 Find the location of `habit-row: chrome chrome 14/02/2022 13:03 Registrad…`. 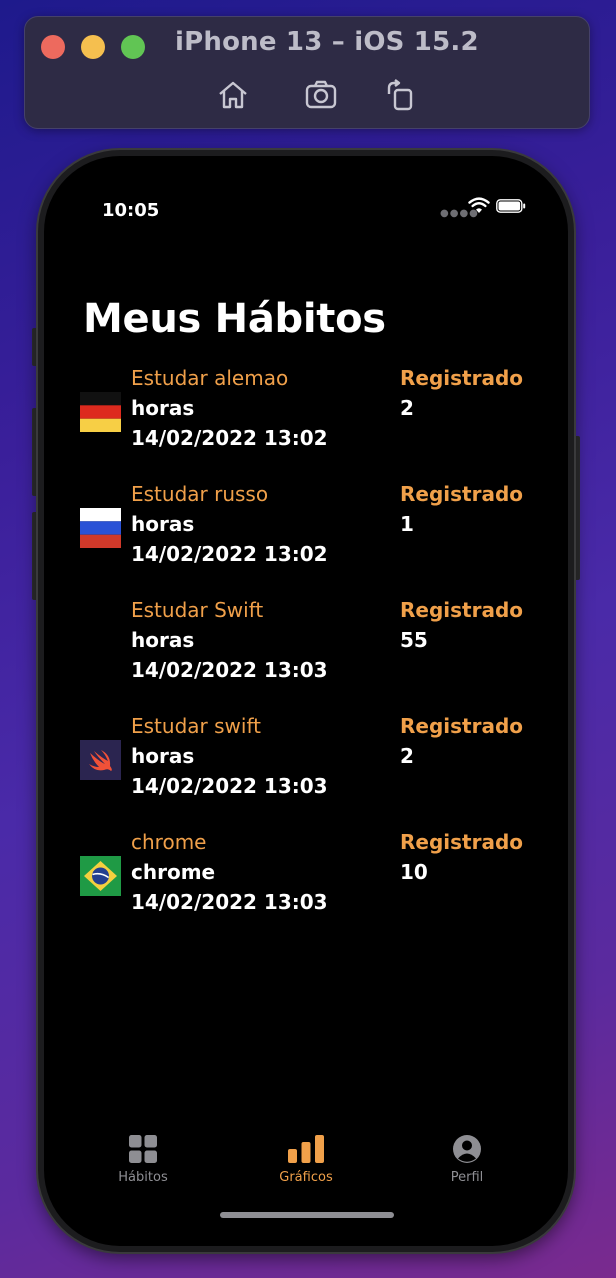

habit-row: chrome chrome 14/02/2022 13:03 Registrad… is located at coordinates (306, 880).